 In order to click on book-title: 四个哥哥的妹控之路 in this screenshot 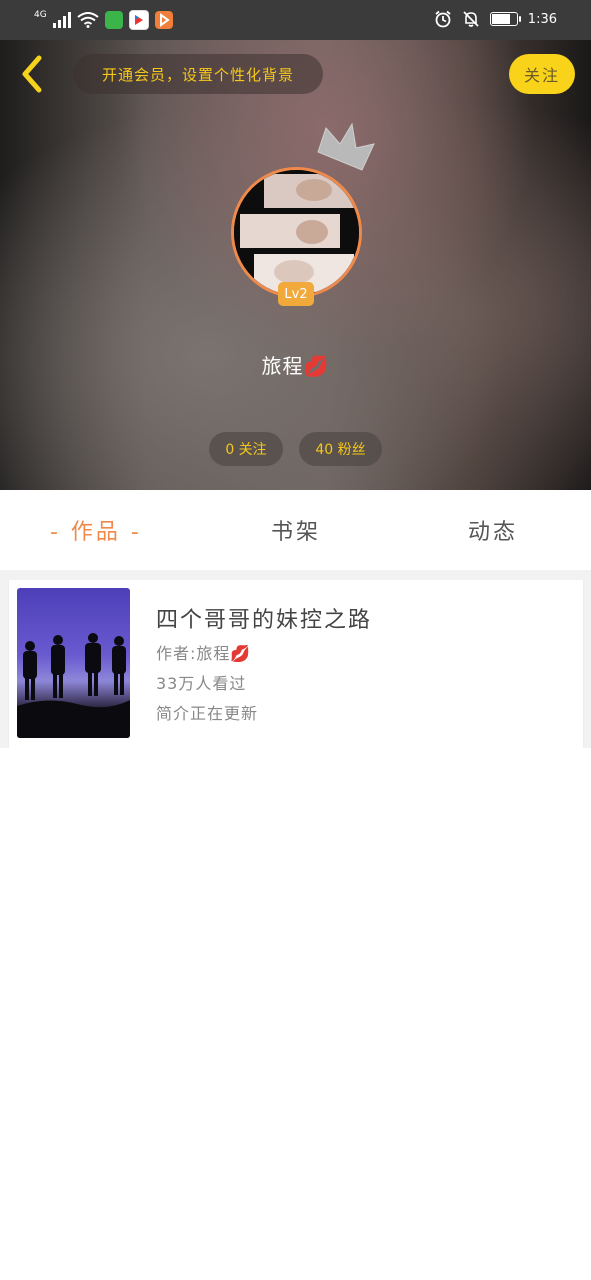, I will do `click(264, 620)`.